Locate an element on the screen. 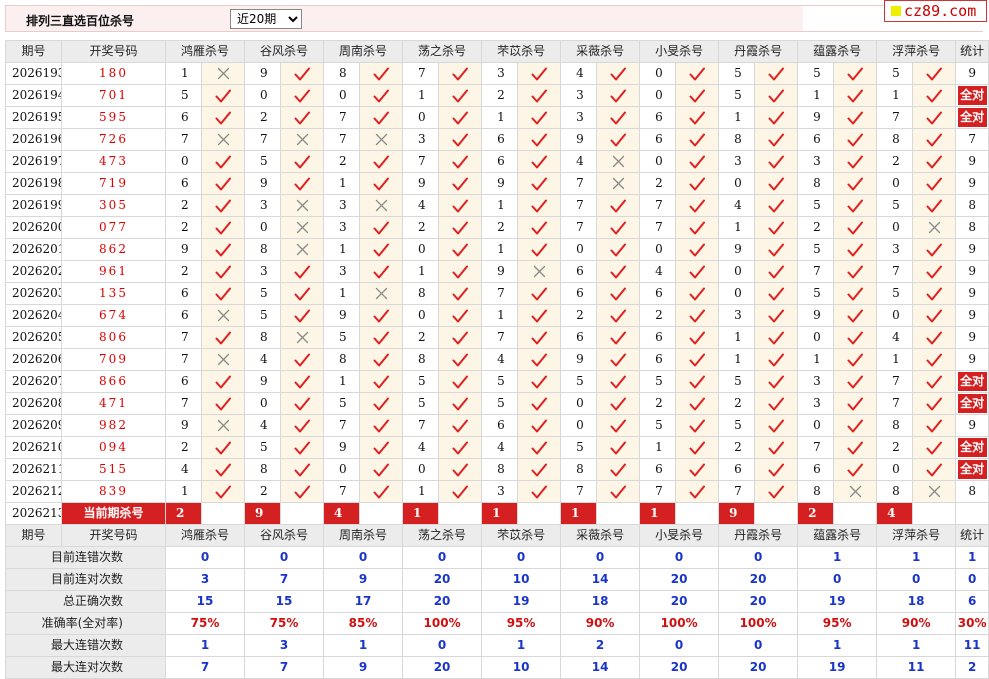 This screenshot has width=989, height=679. col-expert-header: 谷风杀号 is located at coordinates (284, 535).